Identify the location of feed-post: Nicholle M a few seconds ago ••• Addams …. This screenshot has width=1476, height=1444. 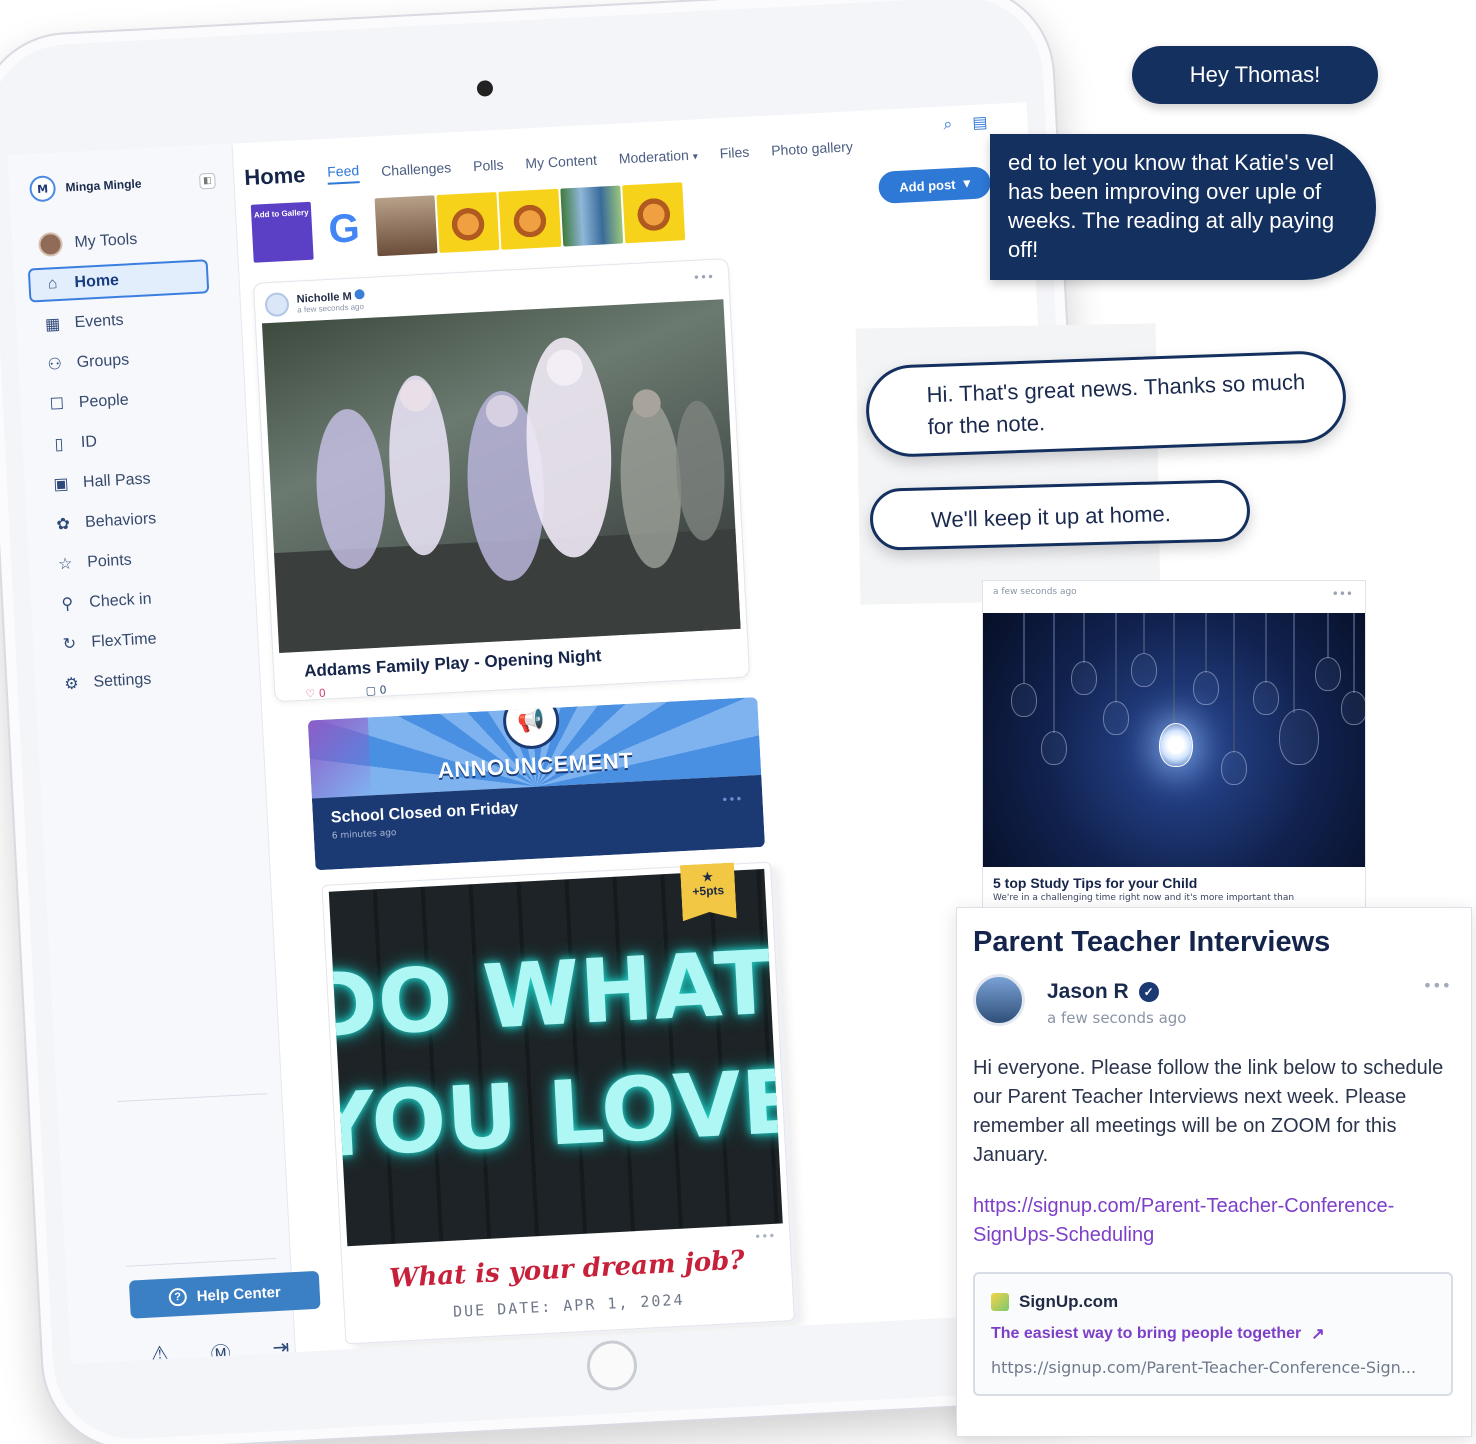
(501, 480).